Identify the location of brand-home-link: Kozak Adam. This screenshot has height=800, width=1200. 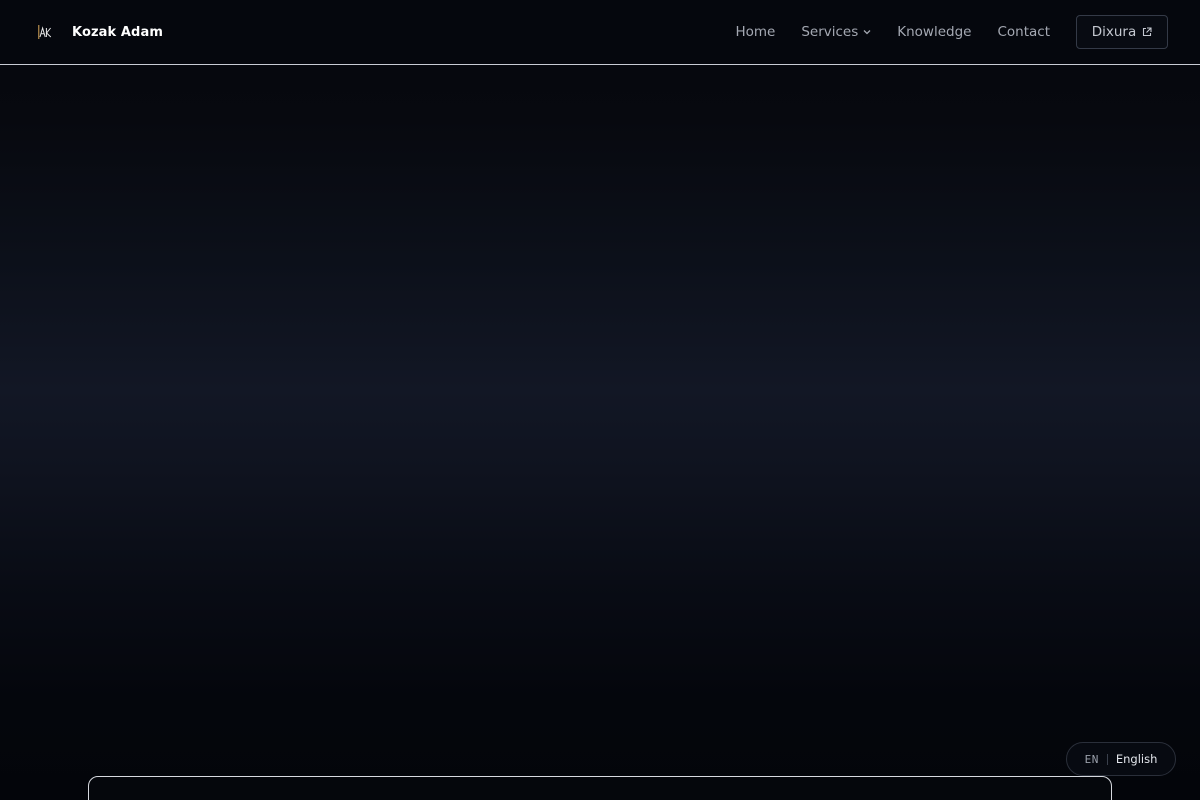
(100, 32).